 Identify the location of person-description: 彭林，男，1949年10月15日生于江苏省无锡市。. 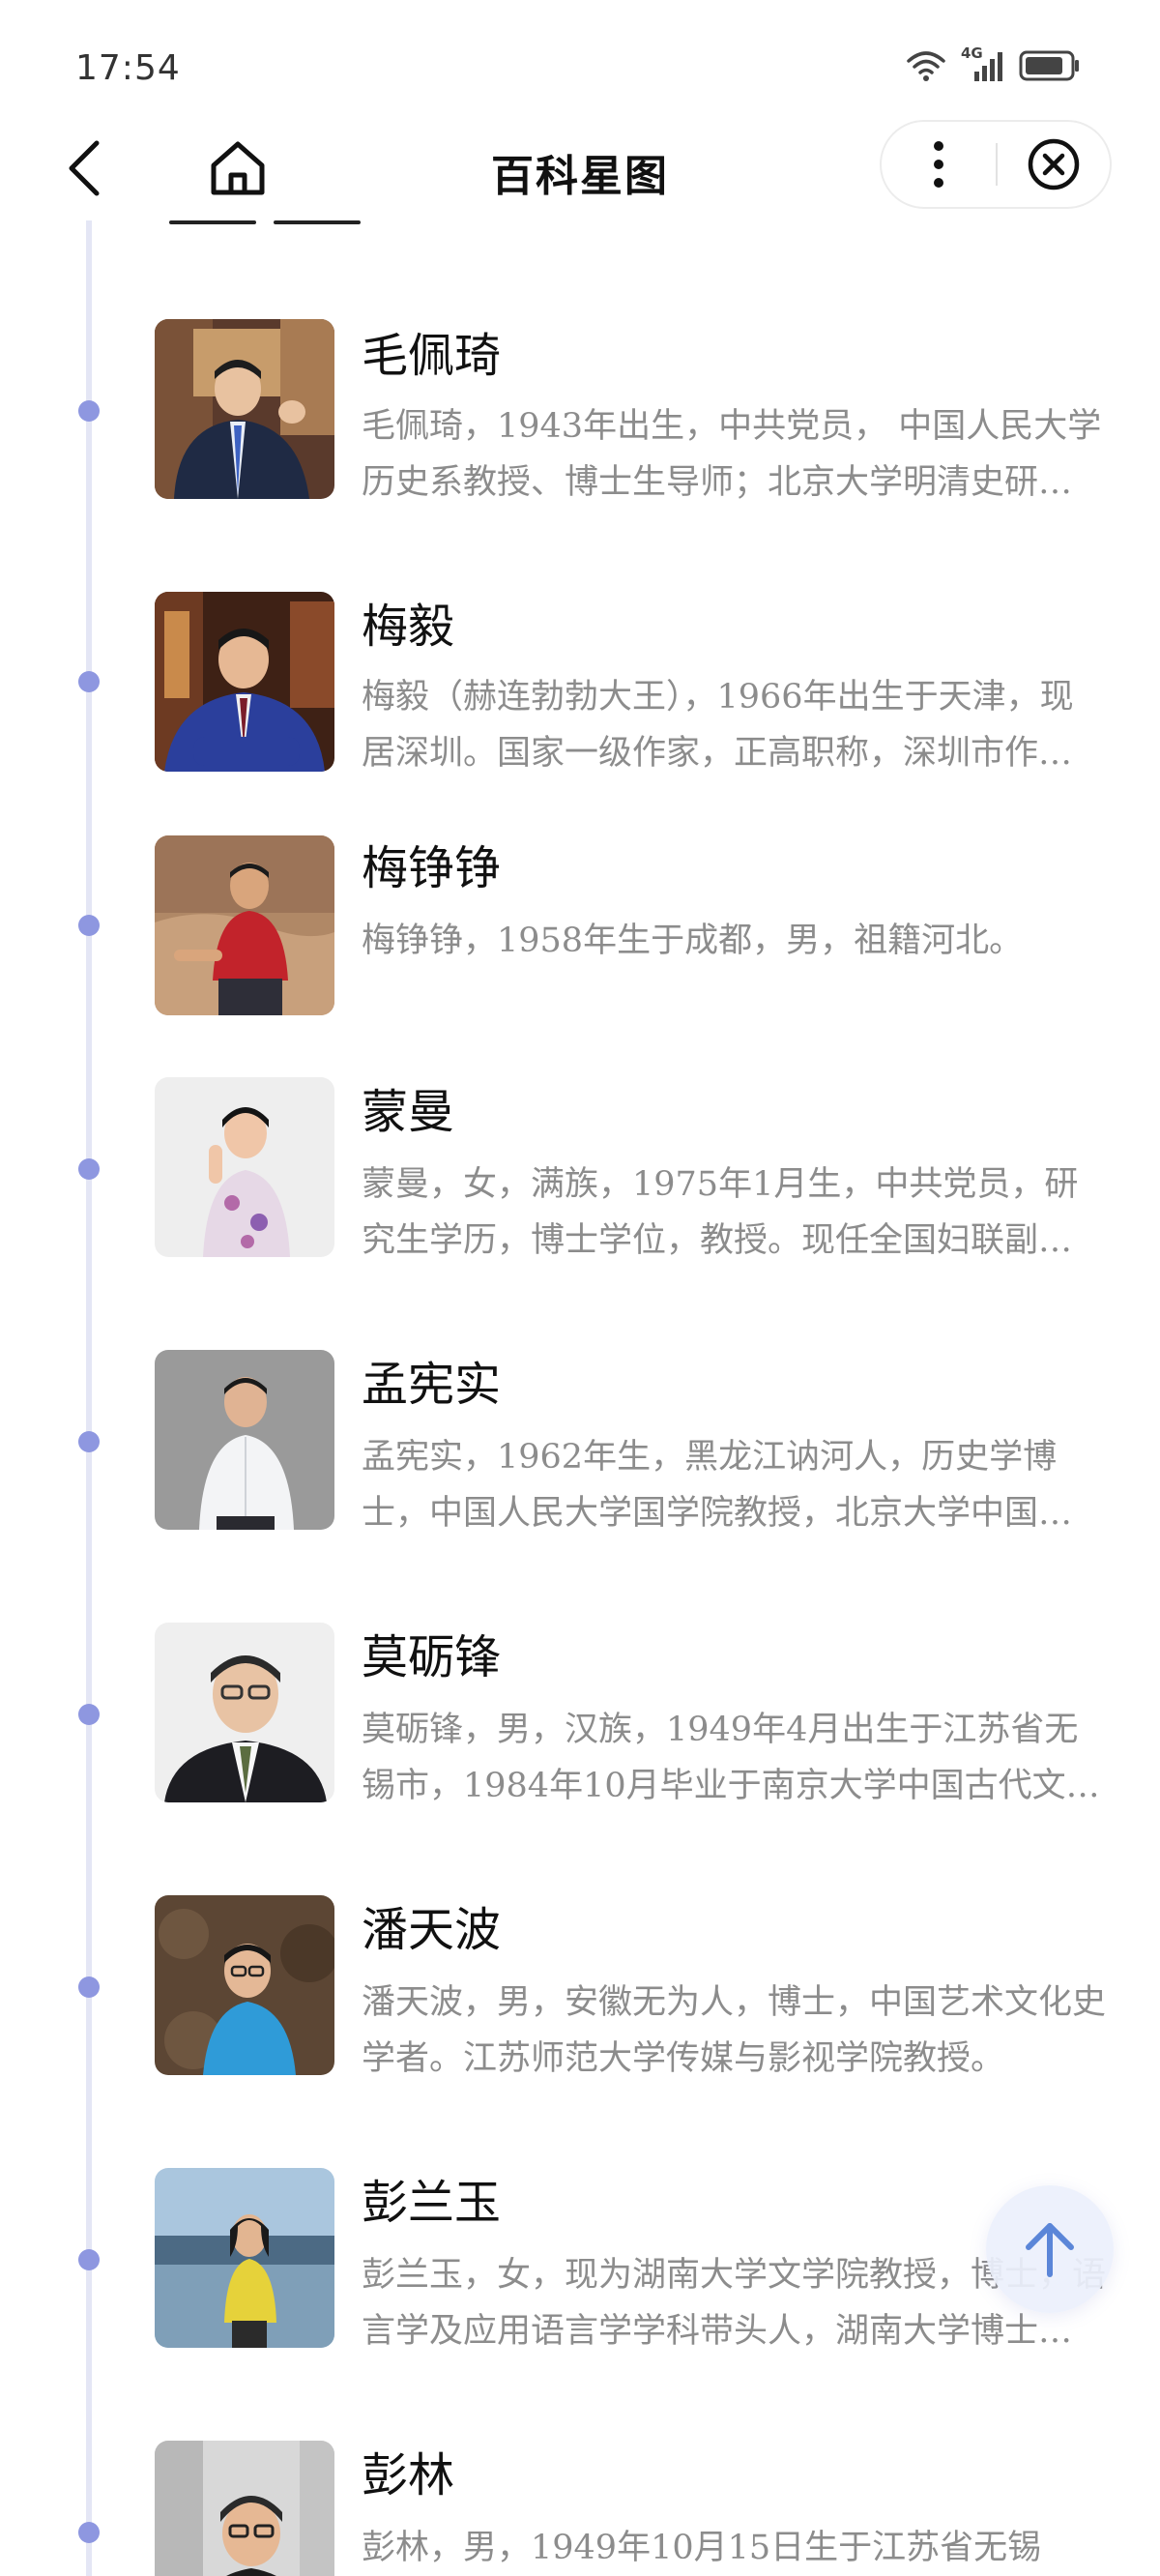
(702, 2548).